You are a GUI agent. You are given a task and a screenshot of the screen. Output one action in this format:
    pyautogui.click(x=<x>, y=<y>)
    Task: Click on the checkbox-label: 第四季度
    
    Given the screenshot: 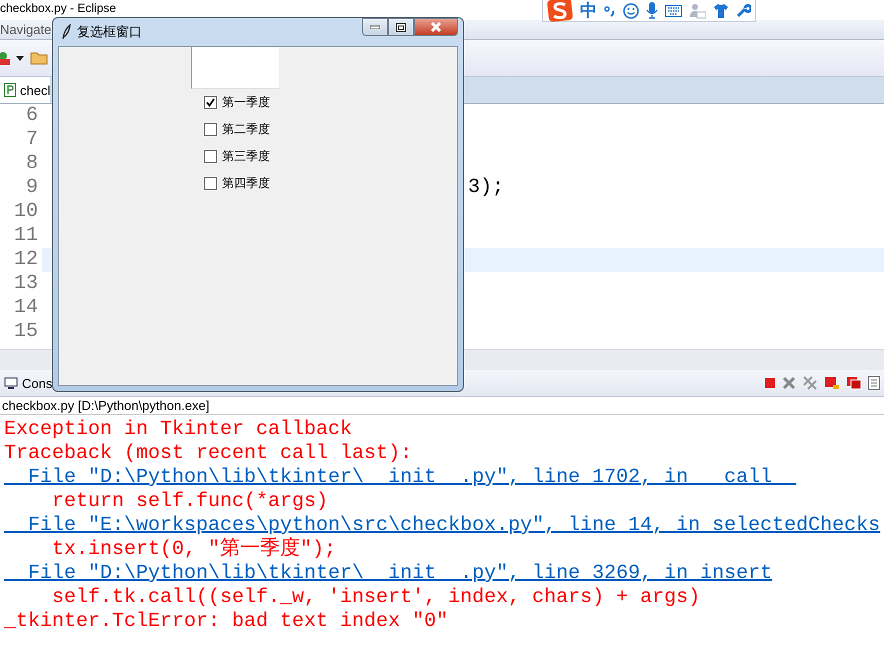 What is the action you would take?
    pyautogui.click(x=246, y=183)
    